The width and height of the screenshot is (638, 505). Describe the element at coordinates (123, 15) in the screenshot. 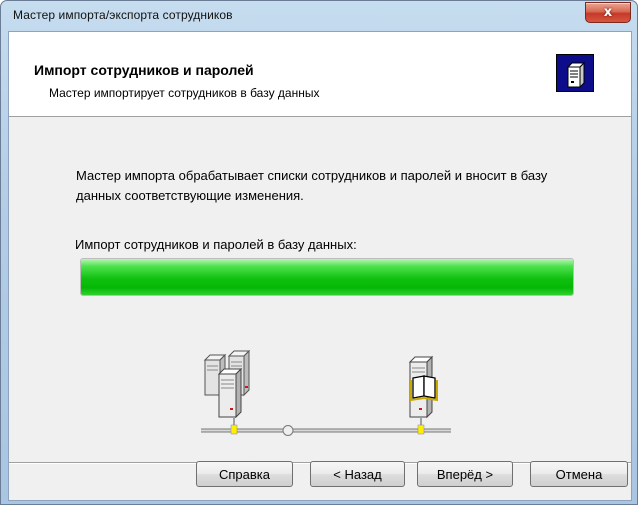

I see `window-title: Мастер импорта/экспорта сотрудников` at that location.